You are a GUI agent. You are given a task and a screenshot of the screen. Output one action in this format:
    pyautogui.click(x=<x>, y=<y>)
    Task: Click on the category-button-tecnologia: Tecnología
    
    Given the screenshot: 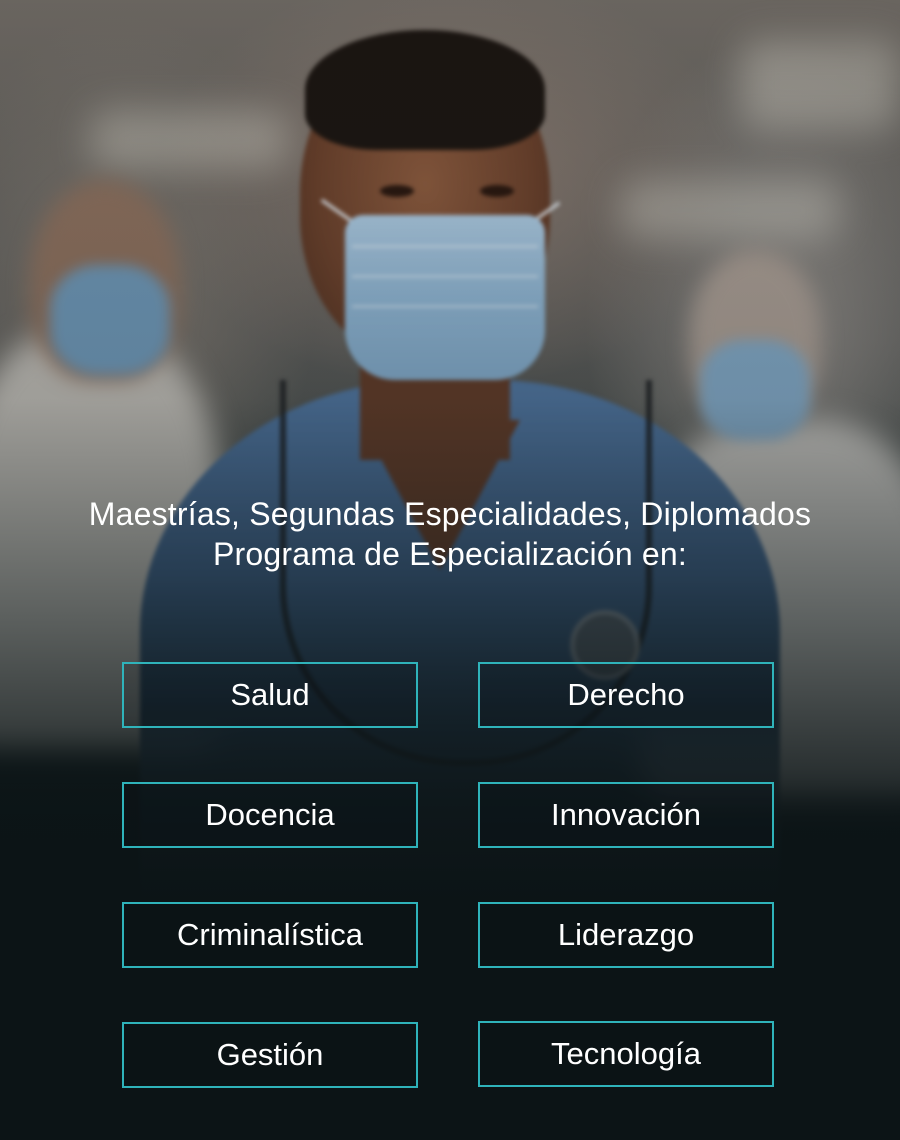 What is the action you would take?
    pyautogui.click(x=626, y=1054)
    